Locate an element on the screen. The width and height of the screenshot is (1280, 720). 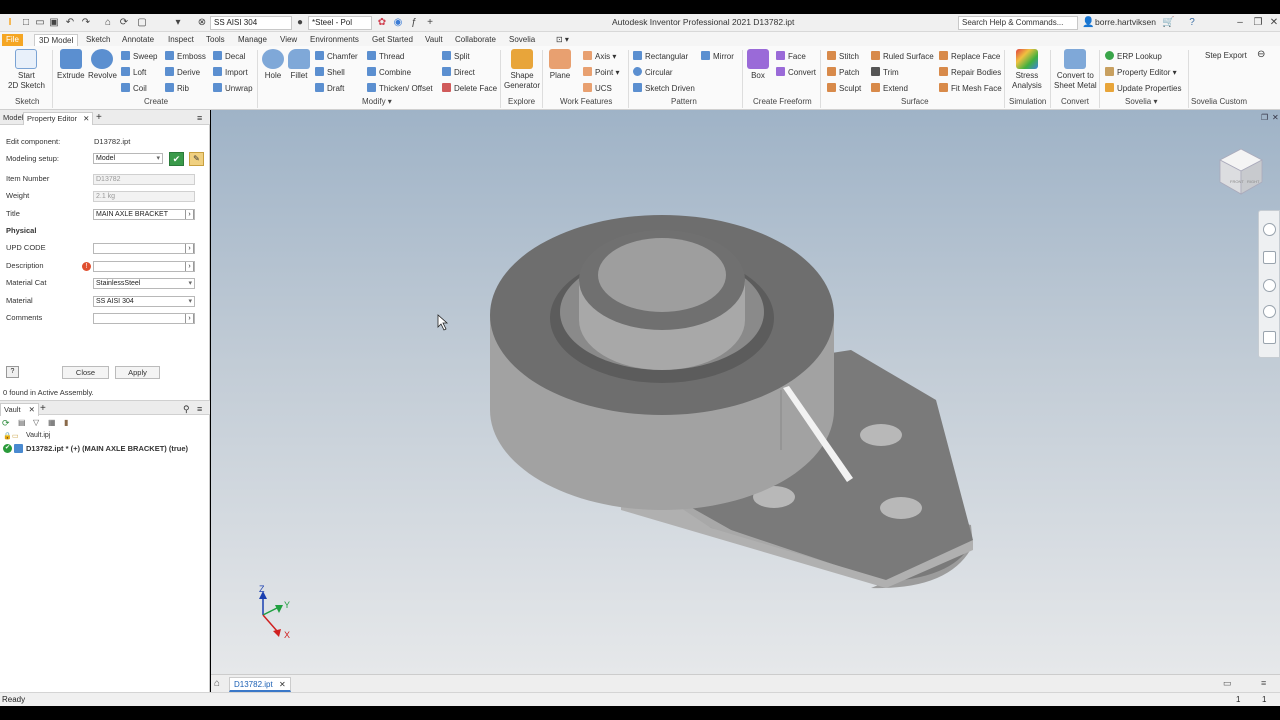
tab-inspect: Inspect is located at coordinates (181, 40).